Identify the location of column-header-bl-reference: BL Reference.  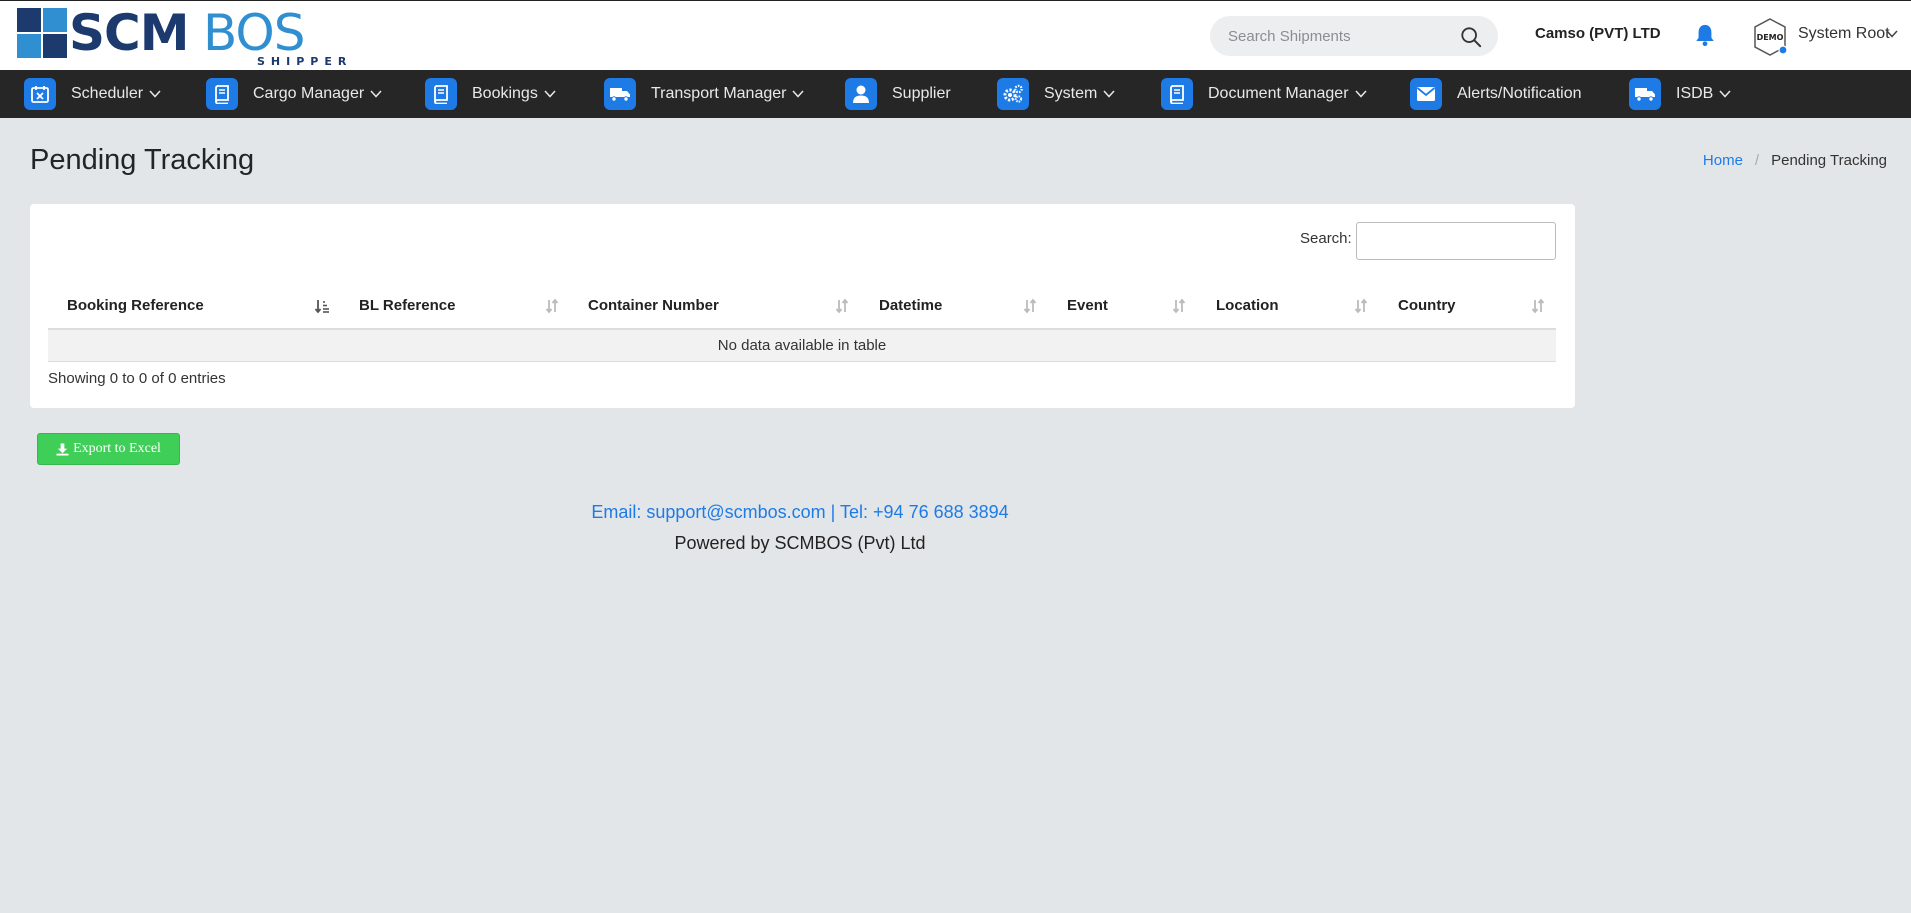
(407, 305).